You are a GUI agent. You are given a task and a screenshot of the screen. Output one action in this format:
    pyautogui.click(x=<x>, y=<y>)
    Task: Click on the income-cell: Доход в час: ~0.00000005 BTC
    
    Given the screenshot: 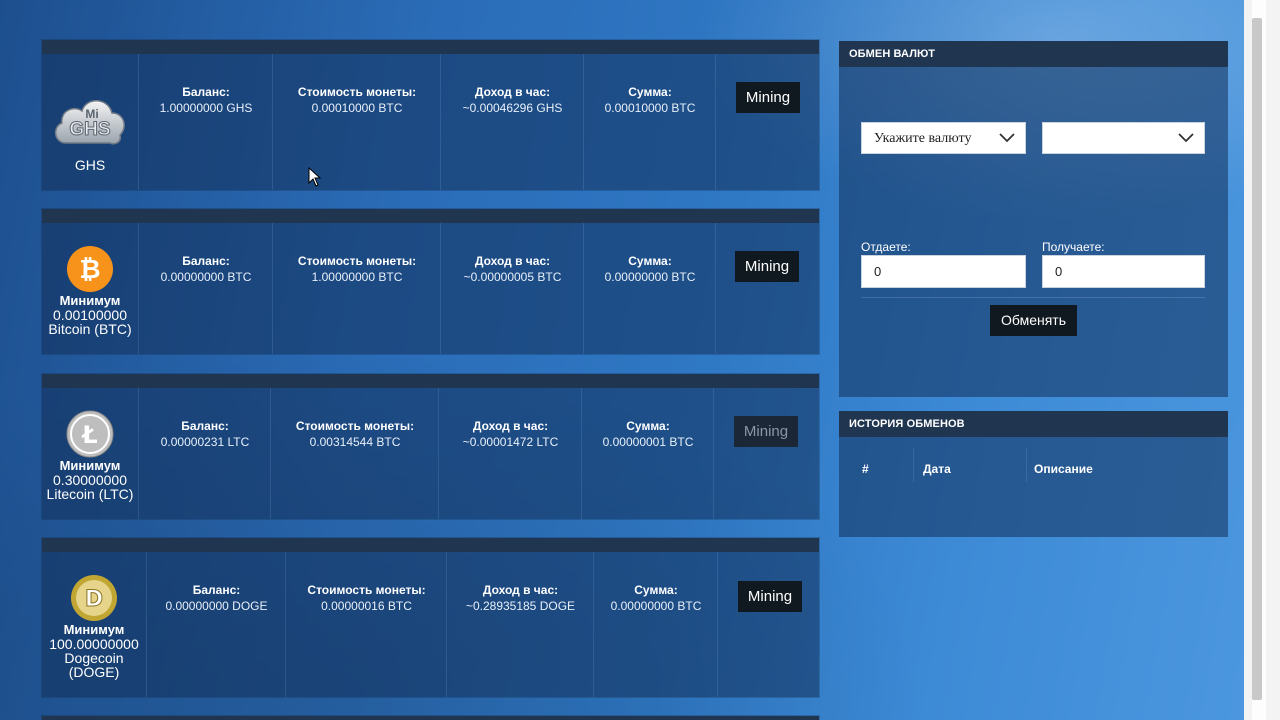 What is the action you would take?
    pyautogui.click(x=512, y=288)
    